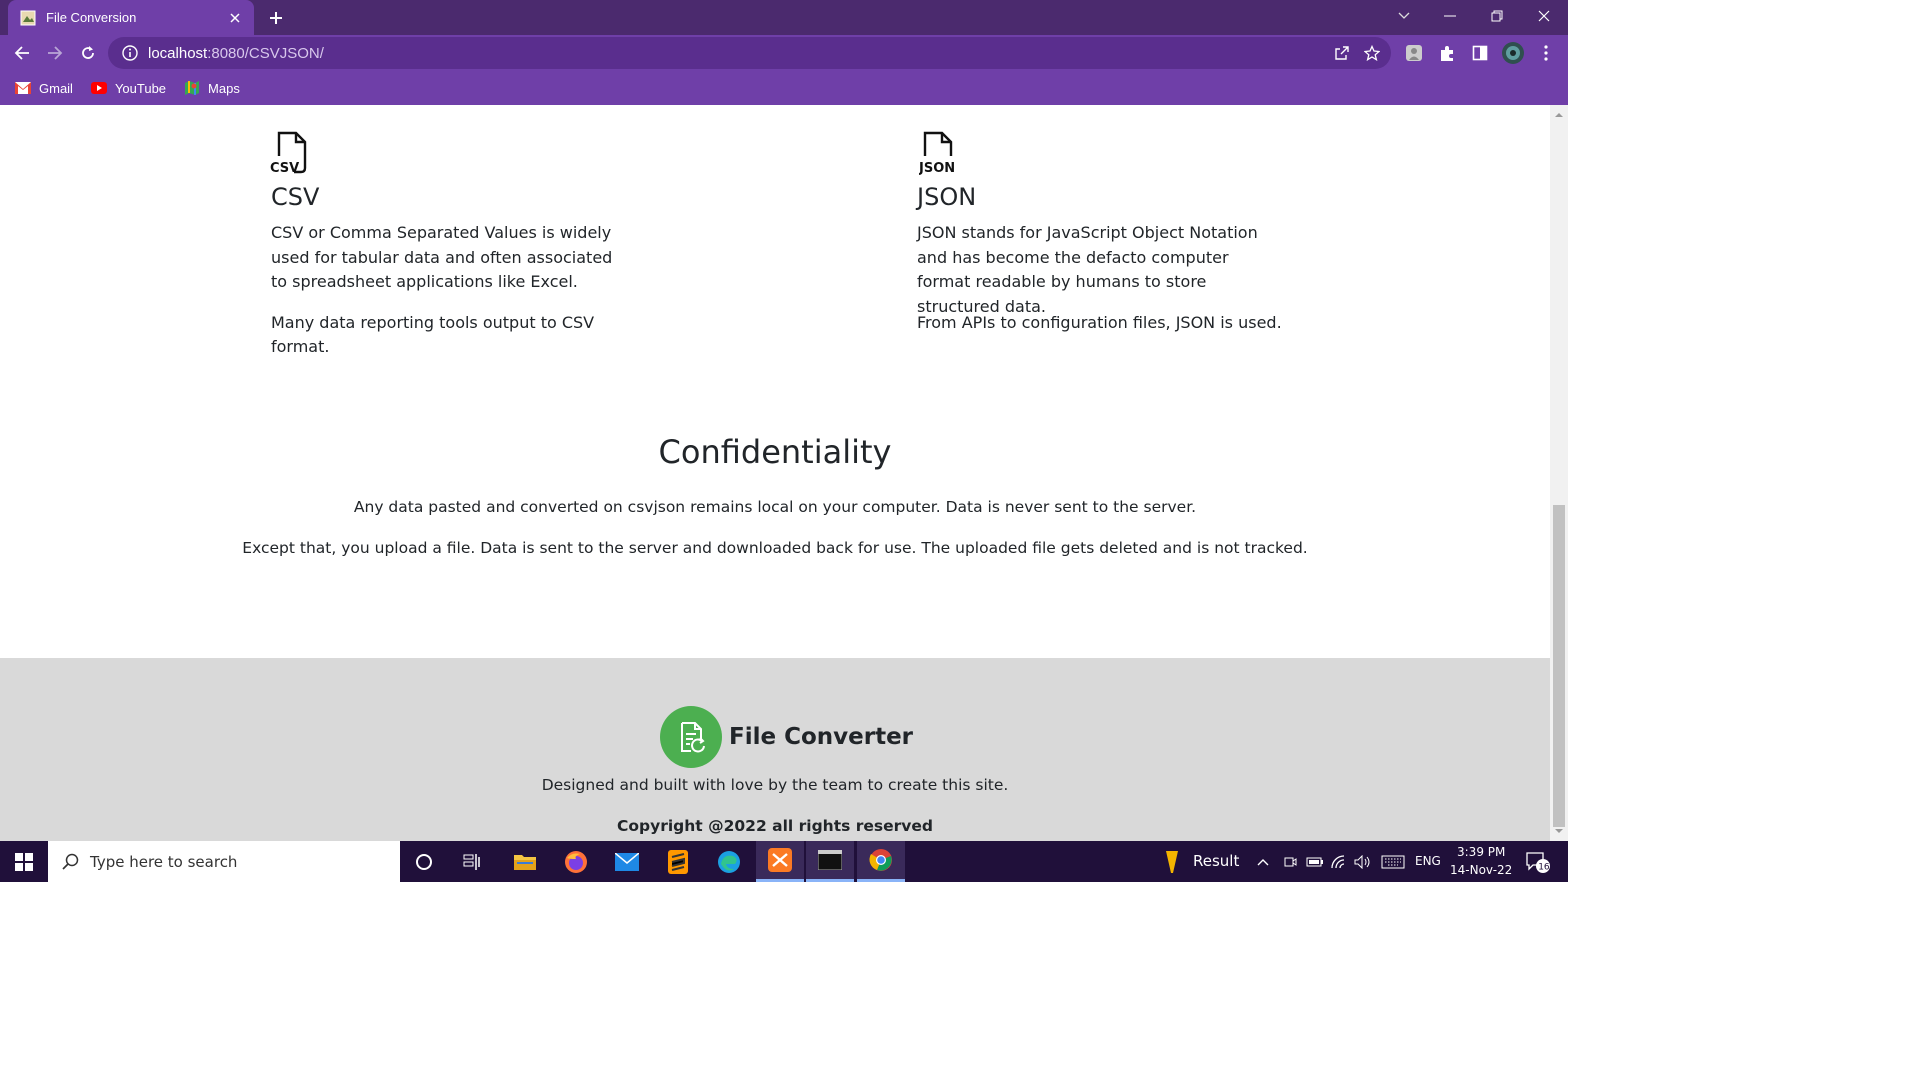 This screenshot has height=1080, width=1920. Describe the element at coordinates (1559, 473) in the screenshot. I see `page-scrollbar` at that location.